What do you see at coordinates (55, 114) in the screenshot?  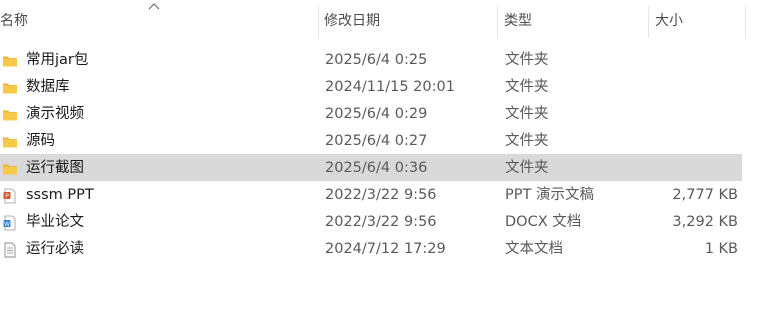 I see `file-name: 演示视频` at bounding box center [55, 114].